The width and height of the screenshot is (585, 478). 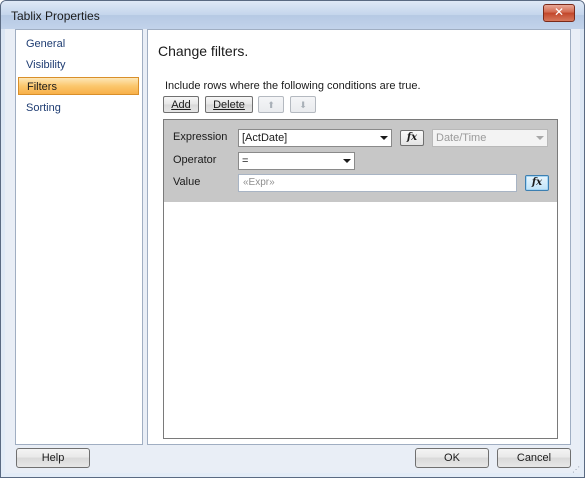 What do you see at coordinates (187, 182) in the screenshot?
I see `value-label: Value` at bounding box center [187, 182].